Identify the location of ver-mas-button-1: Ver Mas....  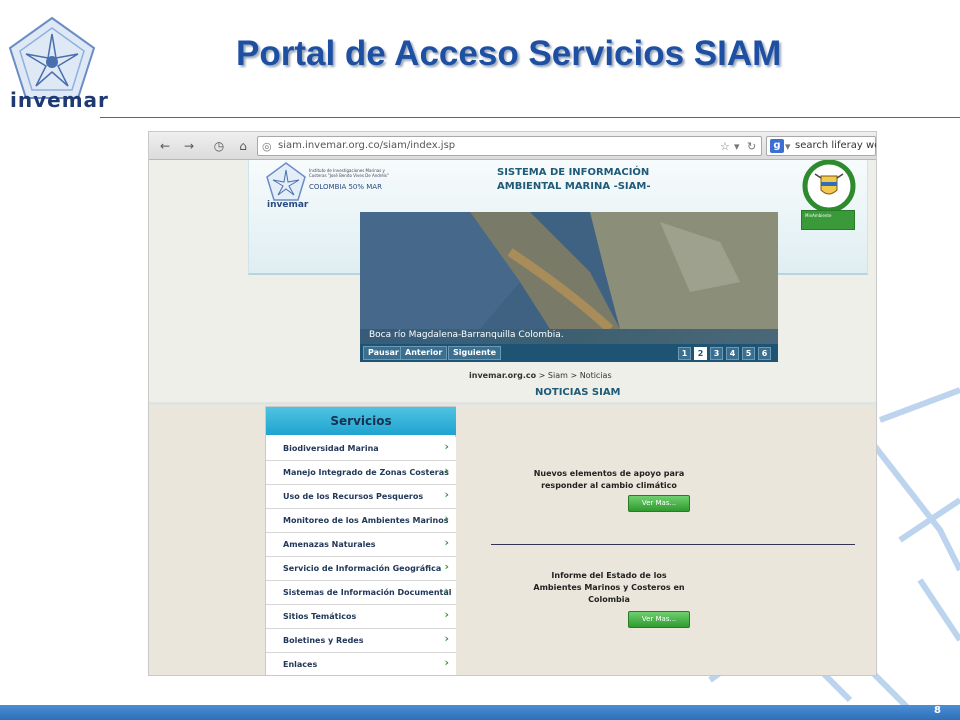
(659, 503).